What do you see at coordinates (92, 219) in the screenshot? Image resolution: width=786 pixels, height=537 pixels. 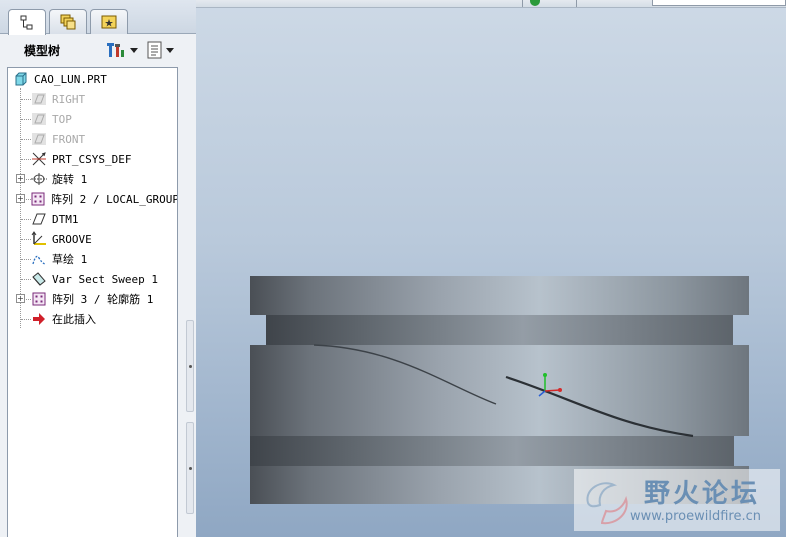 I see `tree-item-dtm1: DTM1` at bounding box center [92, 219].